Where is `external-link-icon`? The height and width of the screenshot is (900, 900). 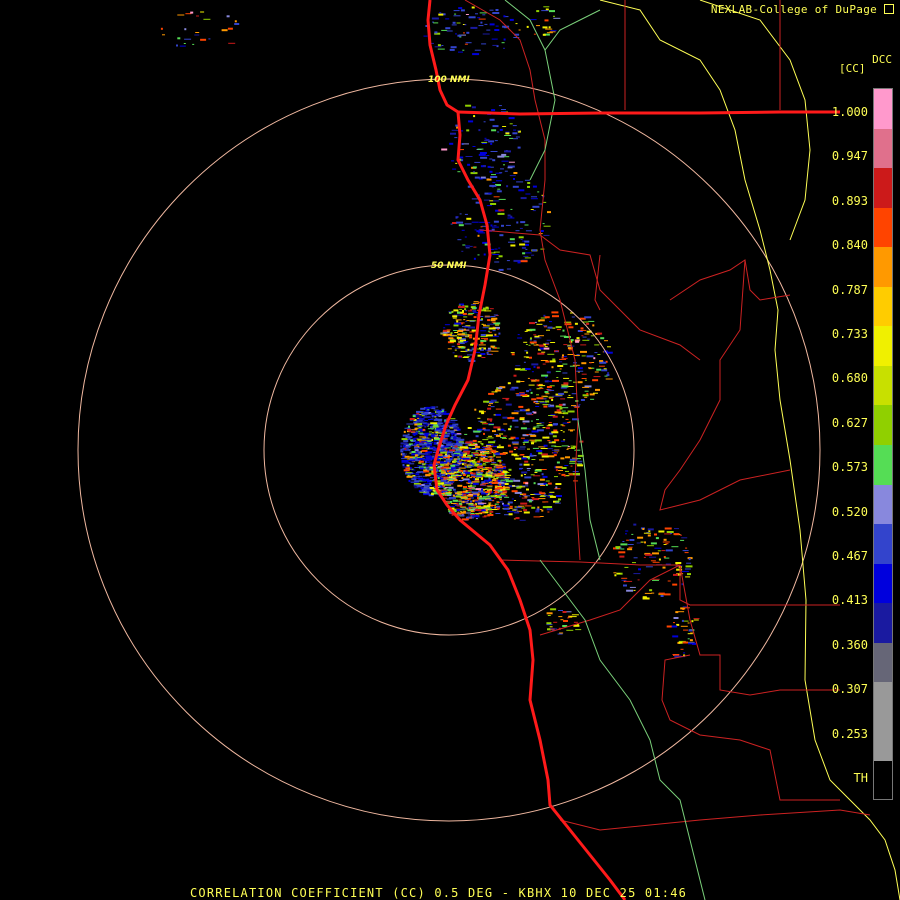 external-link-icon is located at coordinates (889, 9).